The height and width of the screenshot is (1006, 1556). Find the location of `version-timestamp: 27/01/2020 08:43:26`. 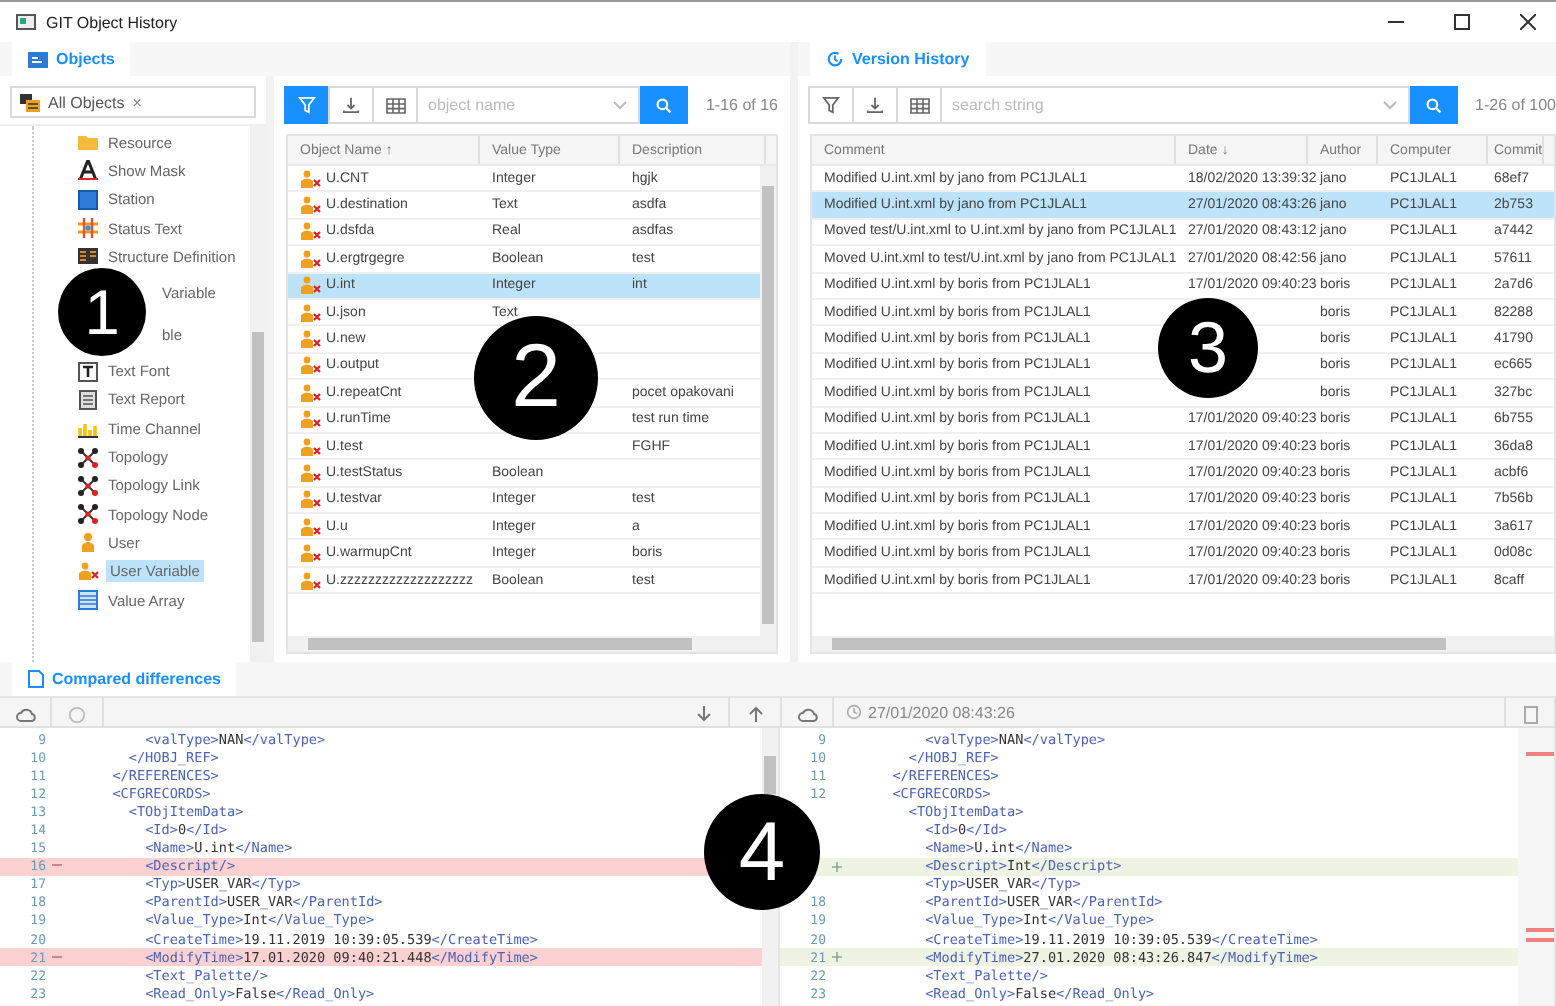

version-timestamp: 27/01/2020 08:43:26 is located at coordinates (941, 712).